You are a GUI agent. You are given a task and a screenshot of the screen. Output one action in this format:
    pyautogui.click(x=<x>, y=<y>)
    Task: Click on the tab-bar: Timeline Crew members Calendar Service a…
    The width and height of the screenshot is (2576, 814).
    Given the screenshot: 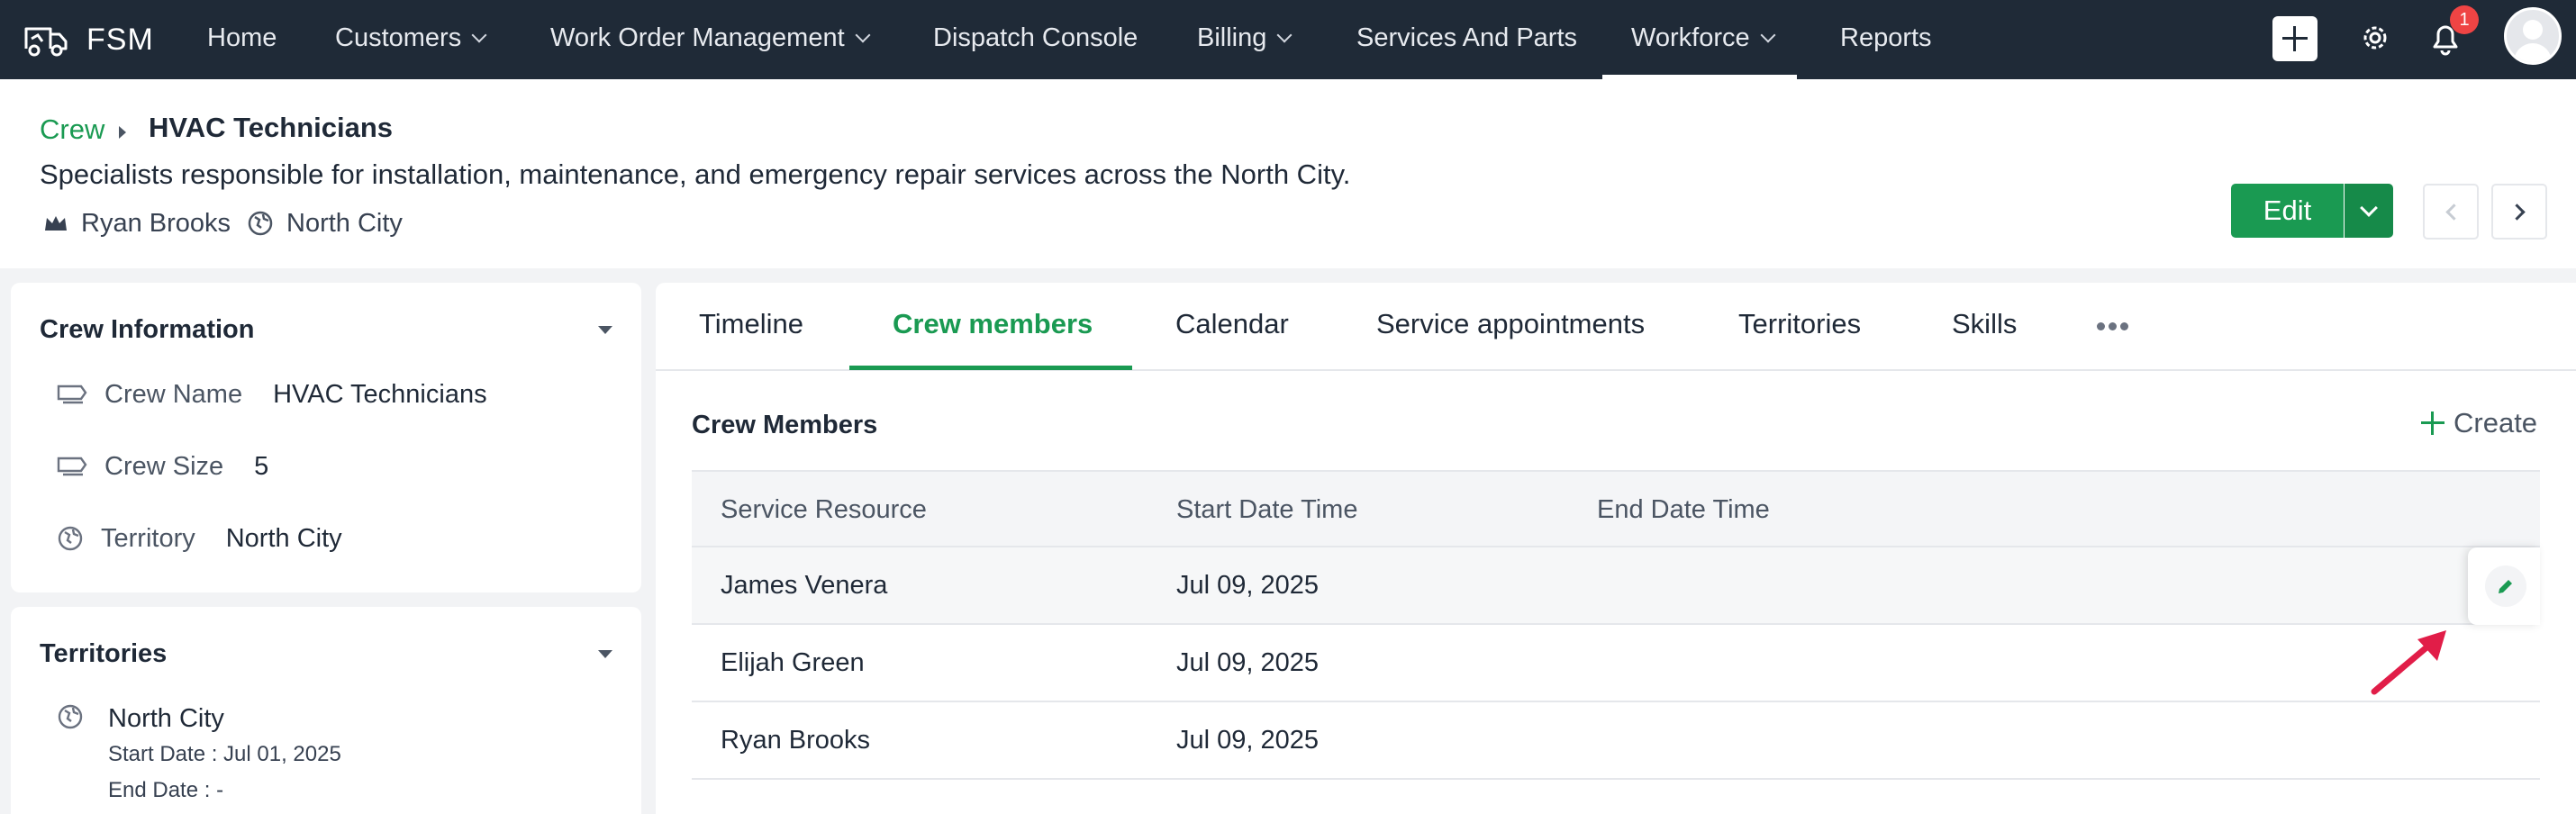 What is the action you would take?
    pyautogui.click(x=1616, y=327)
    